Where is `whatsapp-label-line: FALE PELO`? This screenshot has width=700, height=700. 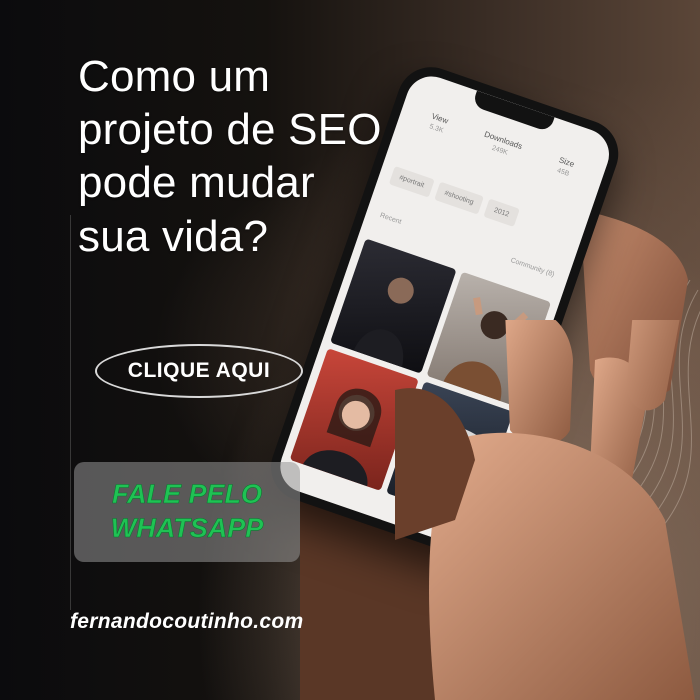
whatsapp-label-line: FALE PELO is located at coordinates (187, 494).